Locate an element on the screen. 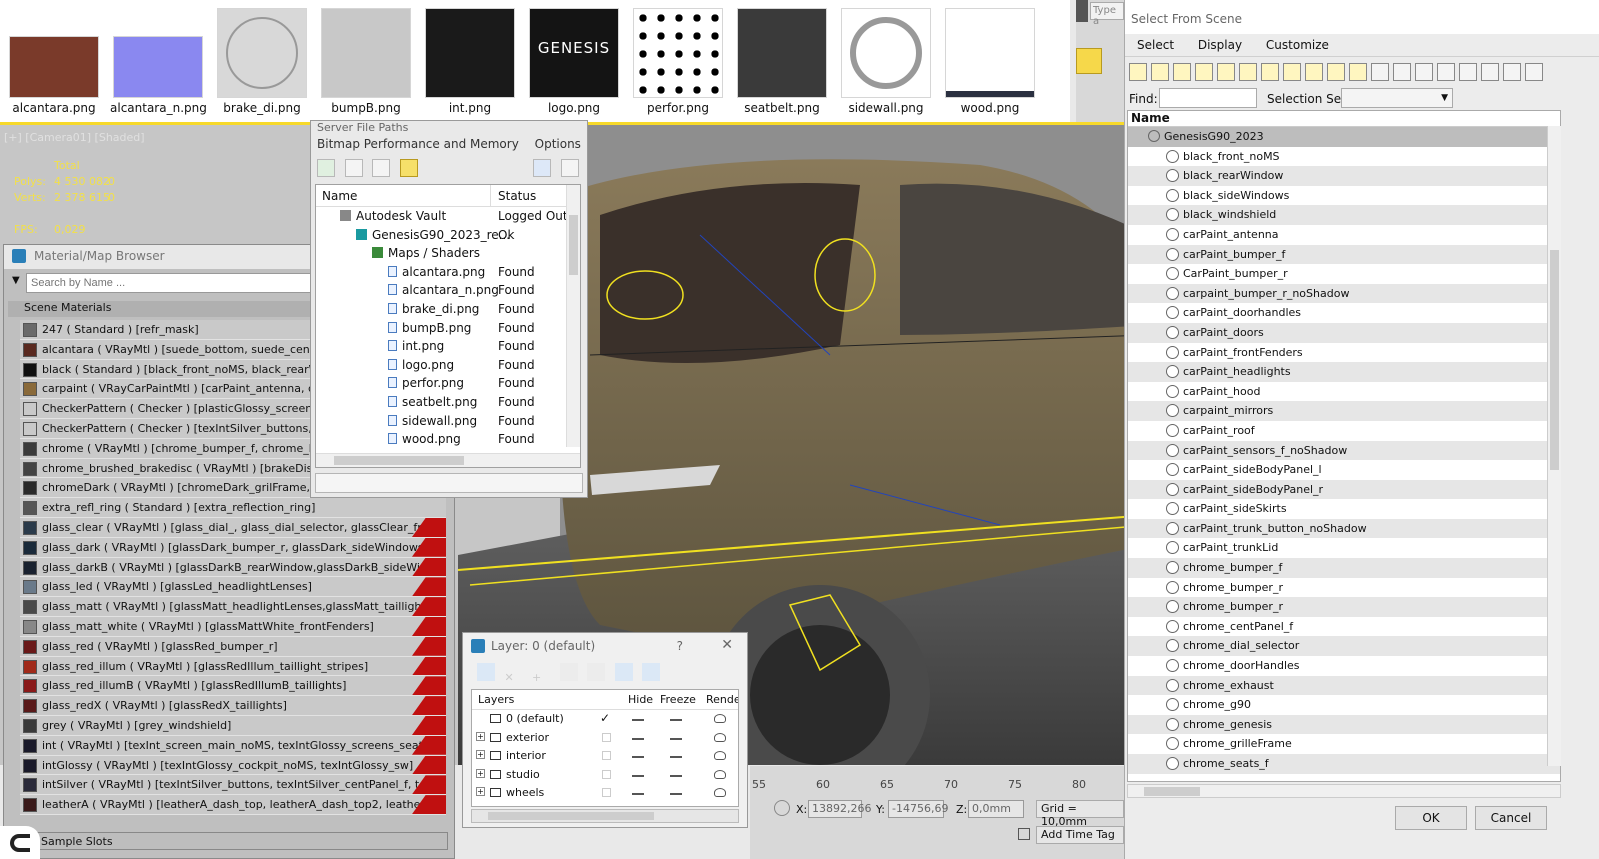  scene-object-row: chrome_dial_selector is located at coordinates (1344, 646).